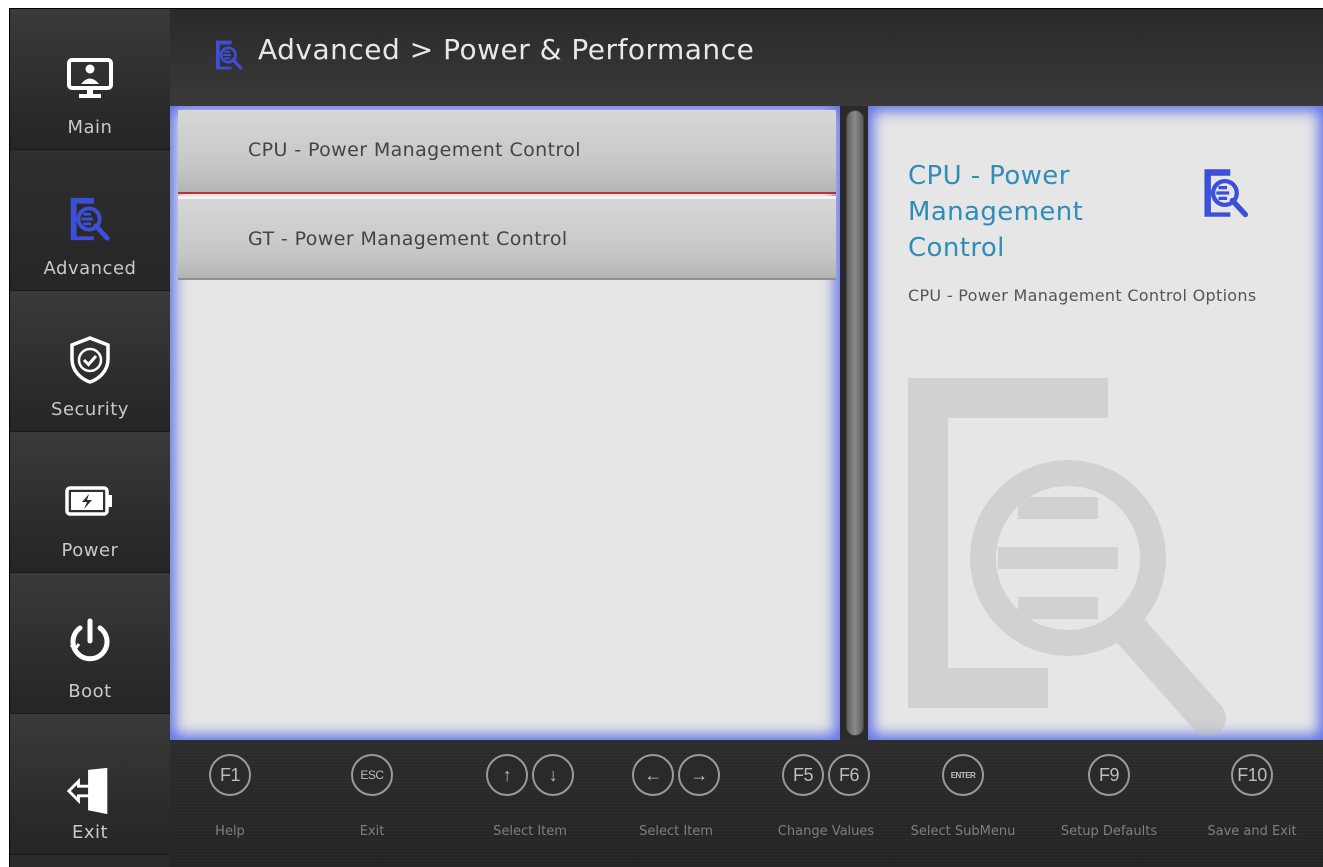  What do you see at coordinates (855, 423) in the screenshot?
I see `scrollbar` at bounding box center [855, 423].